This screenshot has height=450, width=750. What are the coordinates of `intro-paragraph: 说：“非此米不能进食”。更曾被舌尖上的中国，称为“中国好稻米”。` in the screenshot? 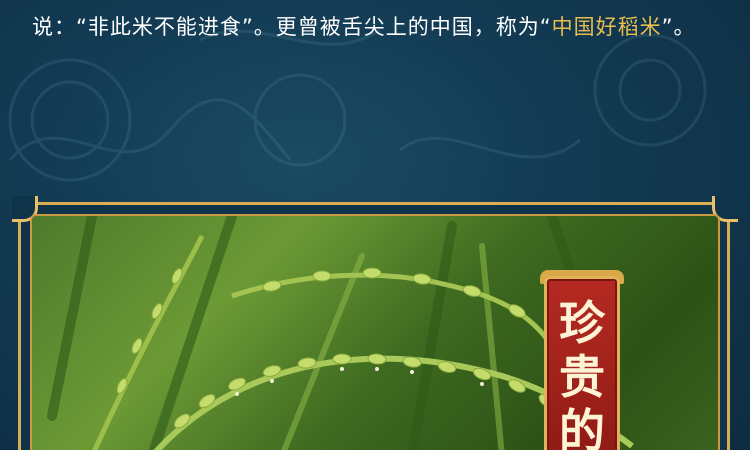 It's located at (377, 27).